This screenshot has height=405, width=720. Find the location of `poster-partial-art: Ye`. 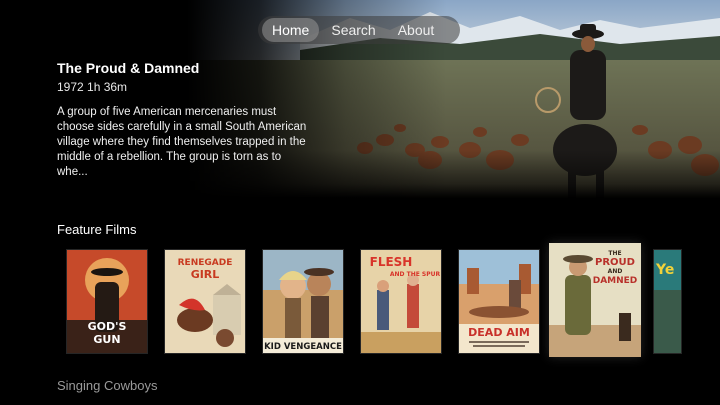

poster-partial-art: Ye is located at coordinates (667, 301).